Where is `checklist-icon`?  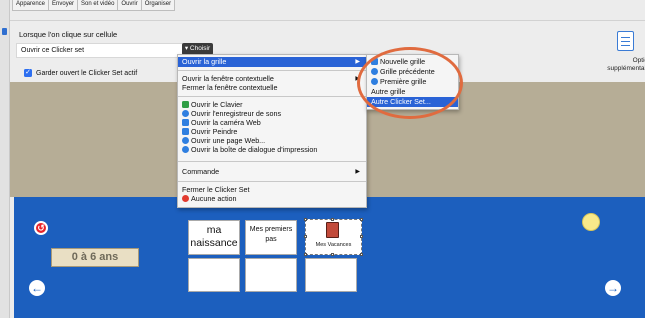
checklist-icon is located at coordinates (625, 41).